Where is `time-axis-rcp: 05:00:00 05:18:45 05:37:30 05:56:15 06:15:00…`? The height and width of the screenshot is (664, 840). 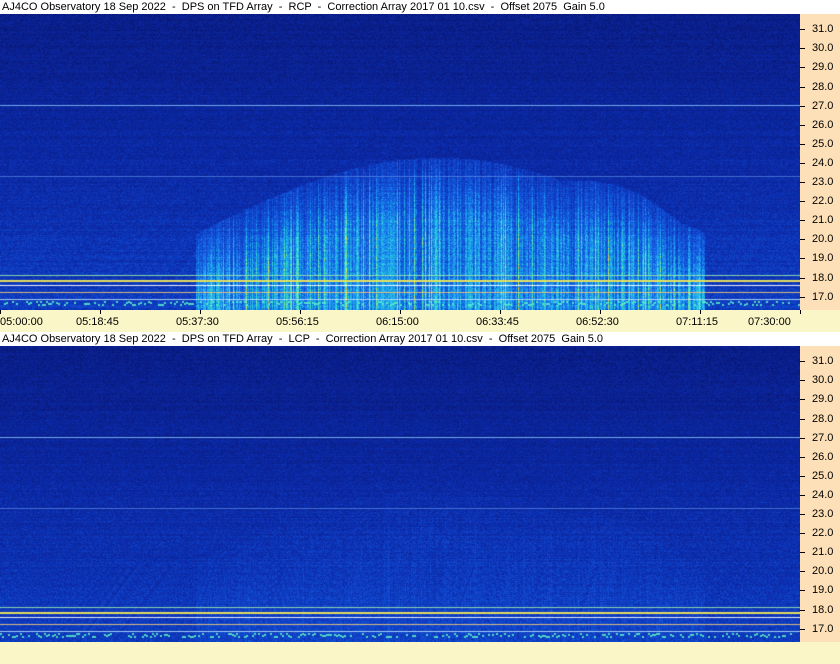 time-axis-rcp: 05:00:00 05:18:45 05:37:30 05:56:15 06:15:00… is located at coordinates (420, 321).